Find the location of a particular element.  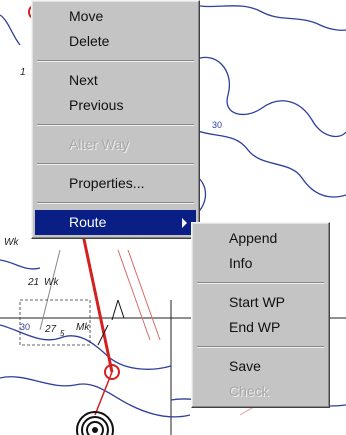

submenu-item-append: Append is located at coordinates (260, 238).